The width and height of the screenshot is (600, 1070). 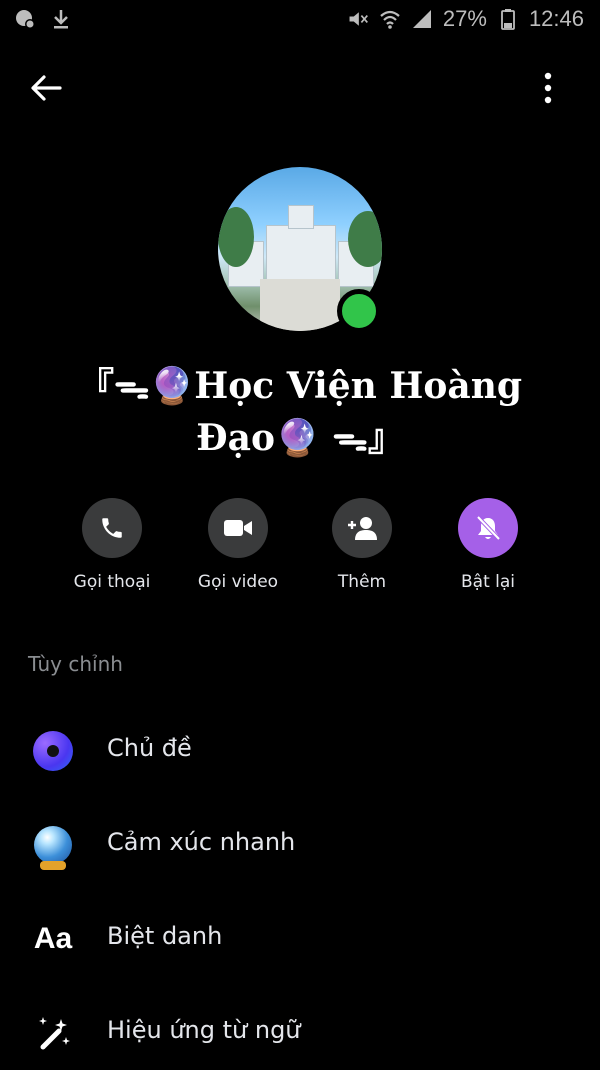 What do you see at coordinates (359, 311) in the screenshot?
I see `online-status-dot` at bounding box center [359, 311].